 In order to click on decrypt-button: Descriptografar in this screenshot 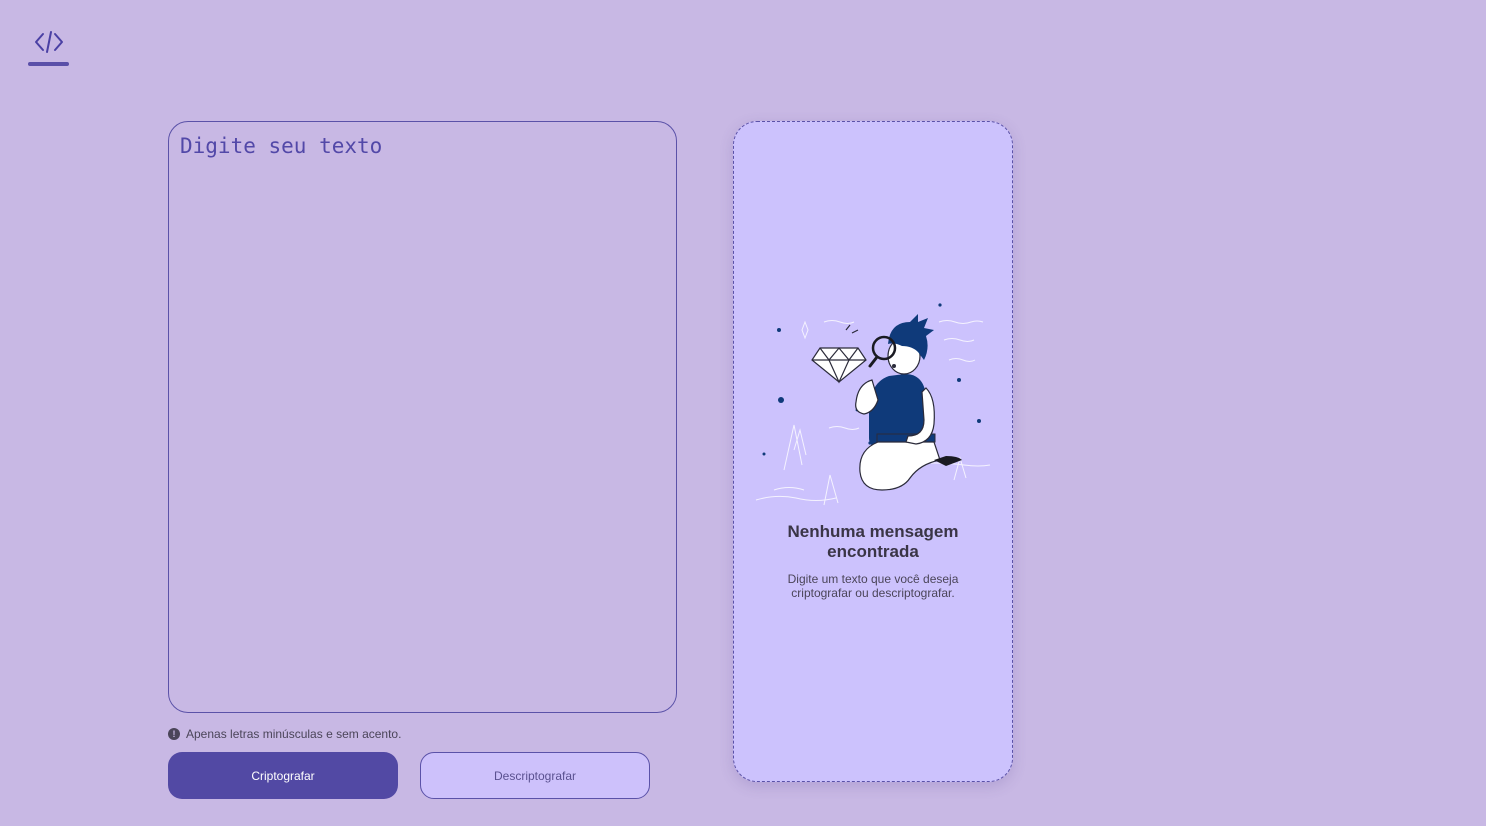, I will do `click(535, 775)`.